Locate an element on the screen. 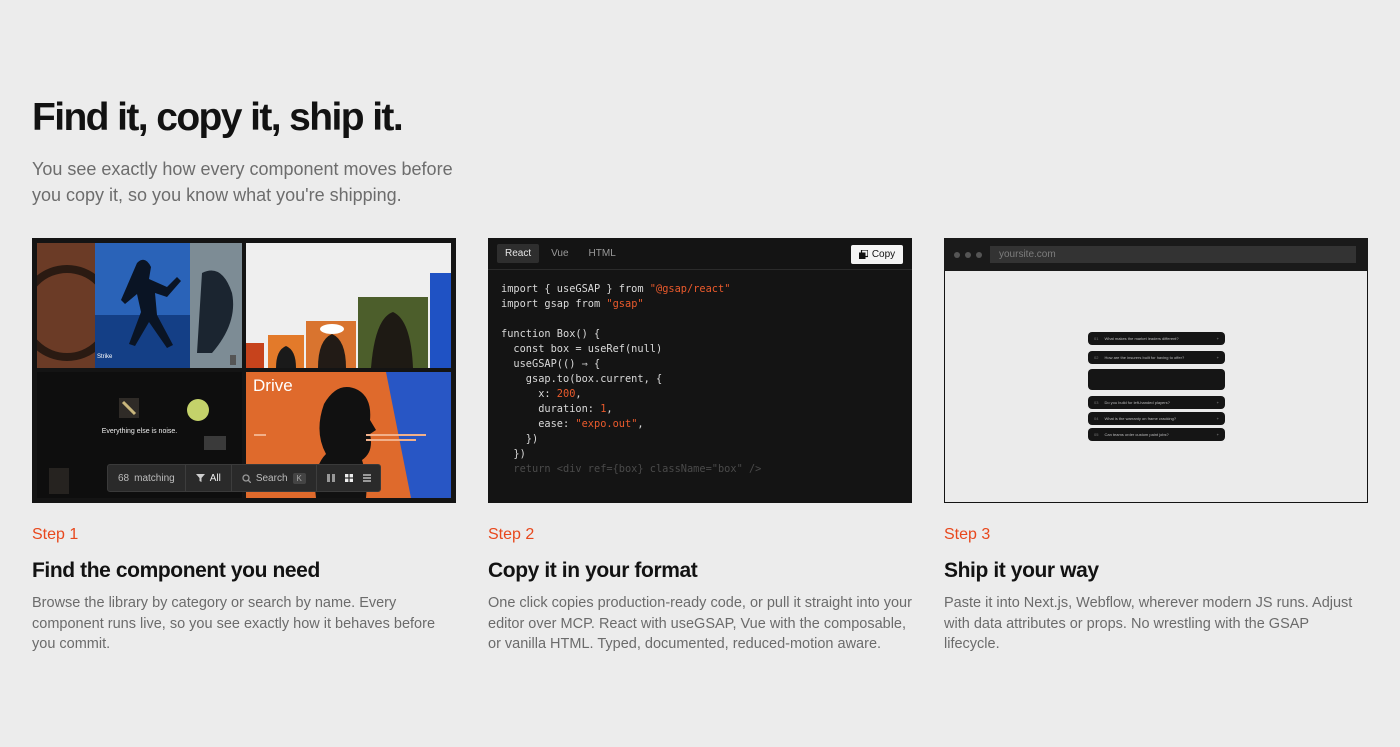 Image resolution: width=1400 pixels, height=747 pixels. copy-label: Copy is located at coordinates (883, 254).